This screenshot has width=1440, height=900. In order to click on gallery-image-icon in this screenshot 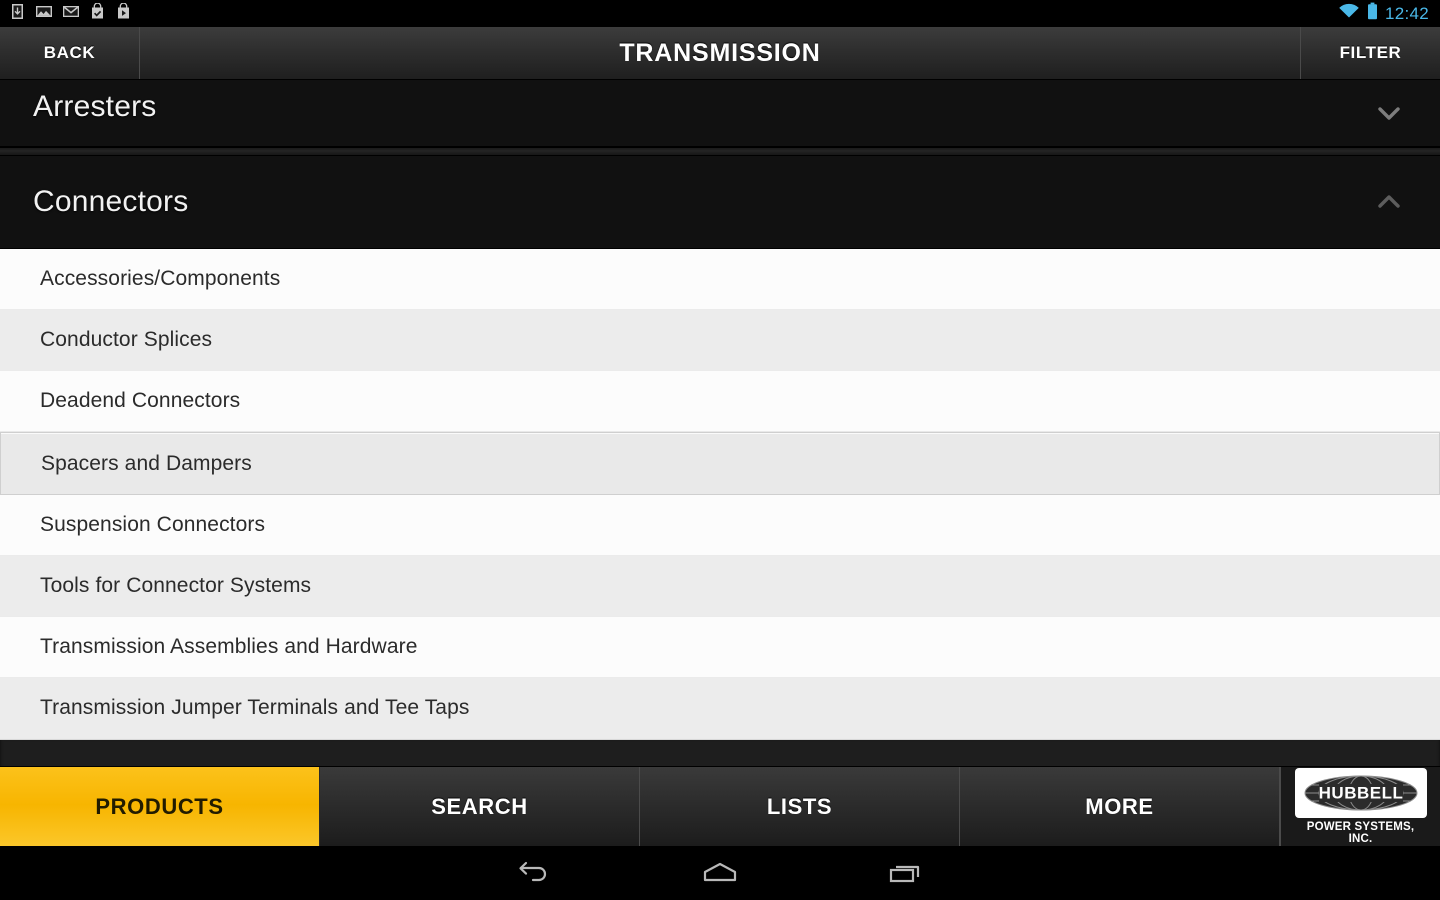, I will do `click(44, 14)`.